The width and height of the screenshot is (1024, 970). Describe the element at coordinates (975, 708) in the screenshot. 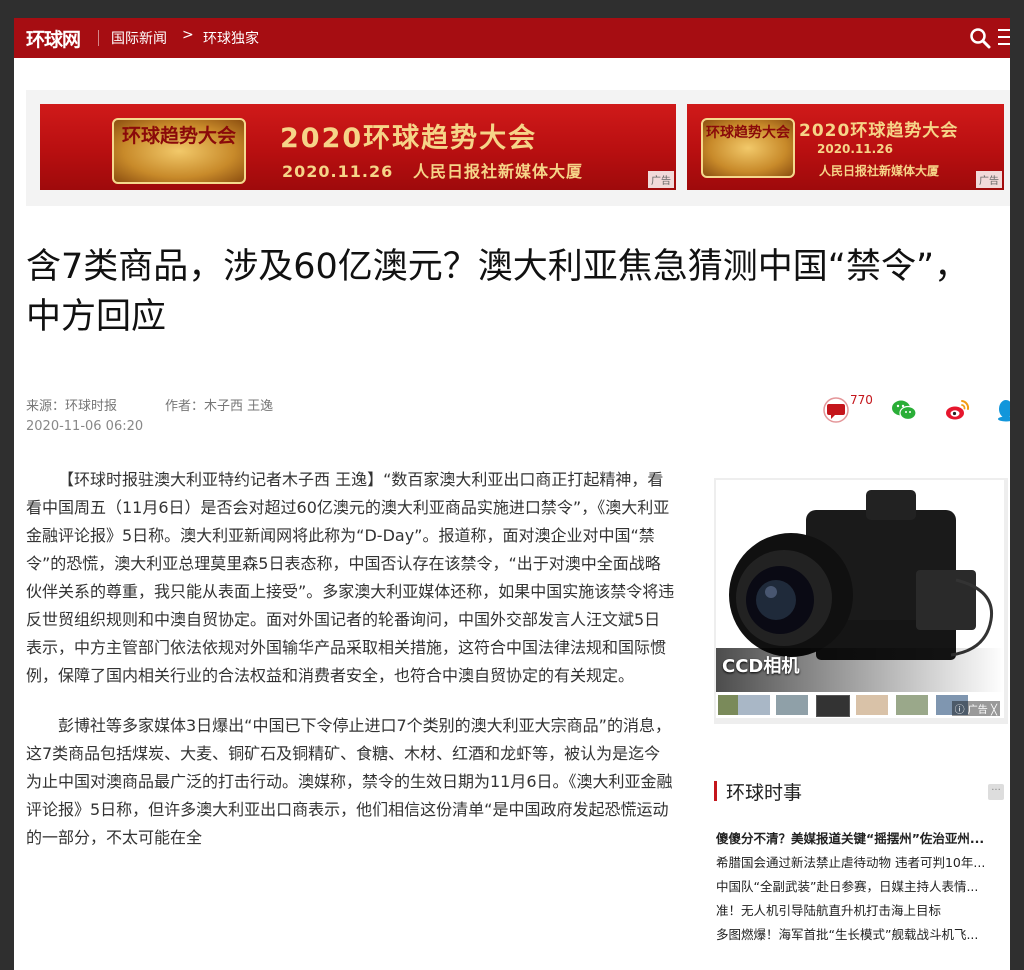

I see `ad-close-button: ⓘ 广告 ╳` at that location.